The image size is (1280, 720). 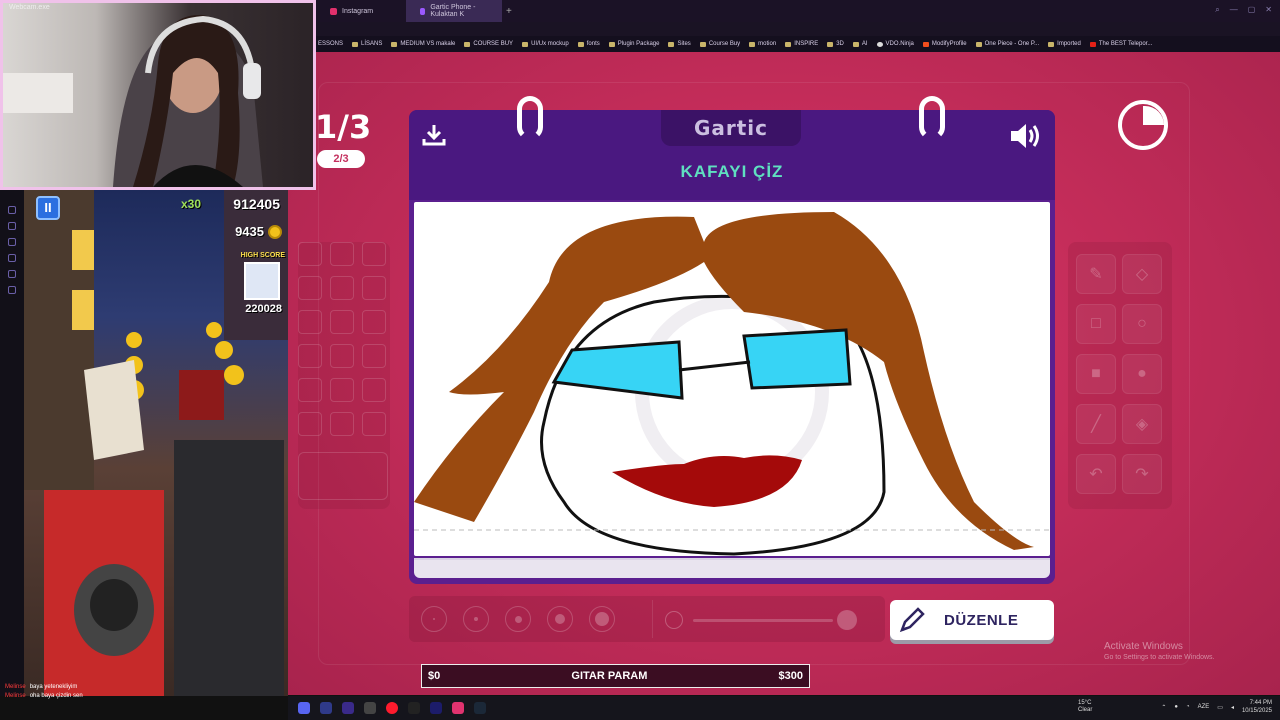 I want to click on bookmark-item: LİSANS, so click(x=367, y=44).